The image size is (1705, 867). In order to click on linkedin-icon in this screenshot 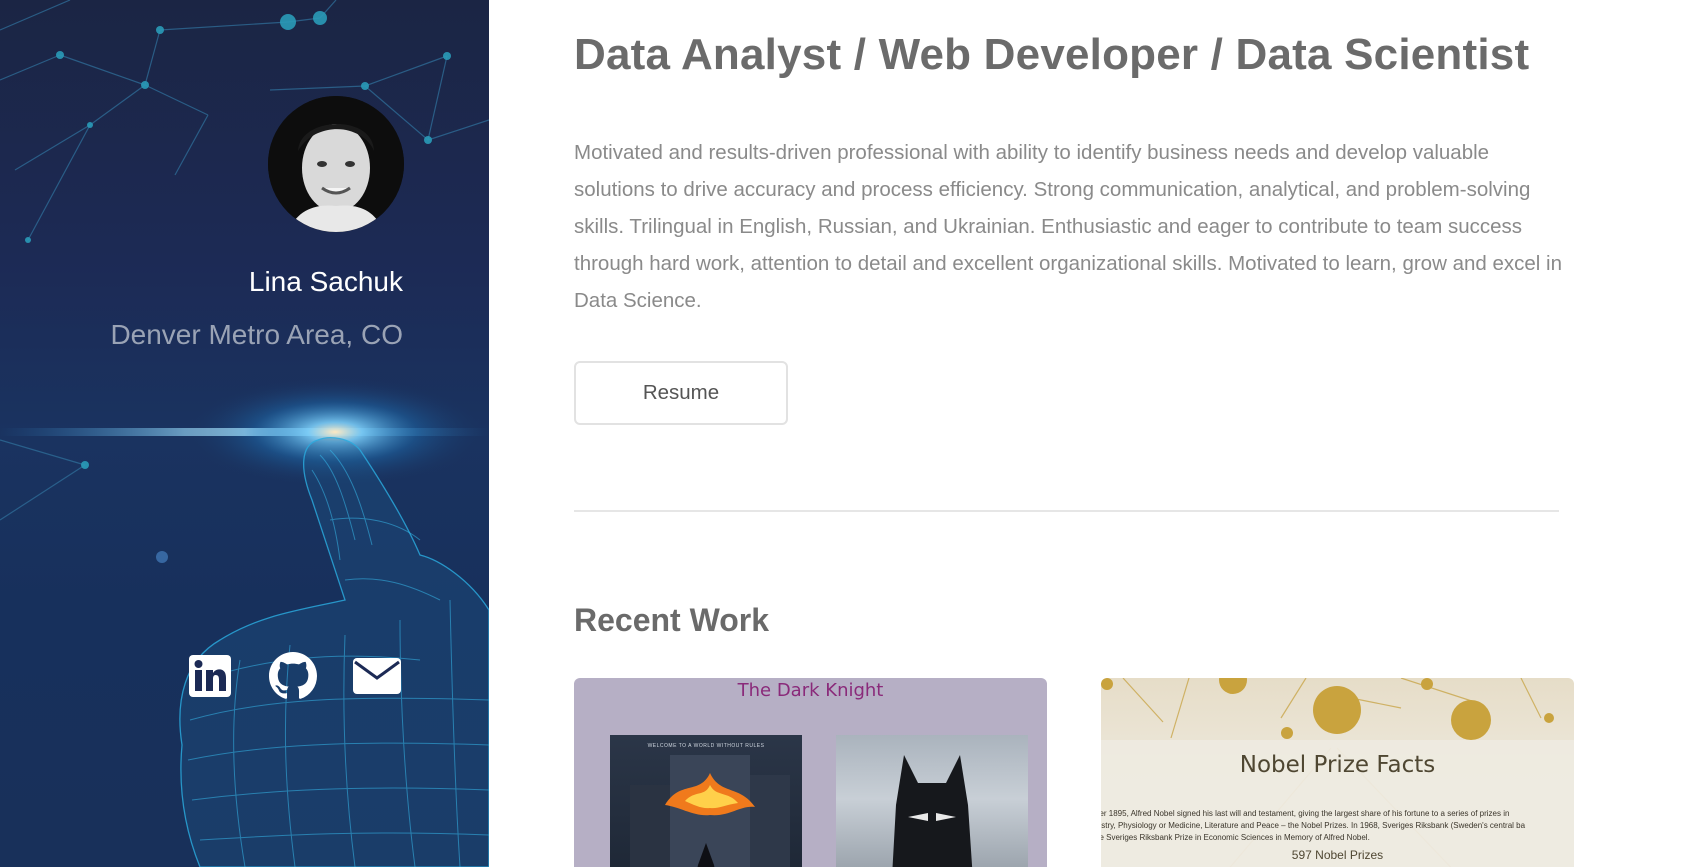, I will do `click(210, 676)`.